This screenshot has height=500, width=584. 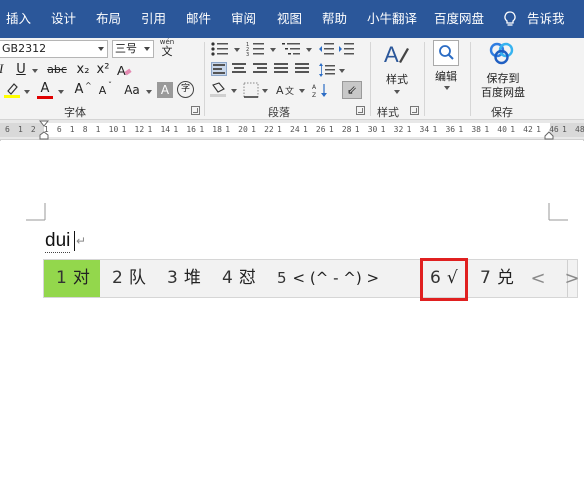 What do you see at coordinates (133, 49) in the screenshot?
I see `font-size-combo: 三号` at bounding box center [133, 49].